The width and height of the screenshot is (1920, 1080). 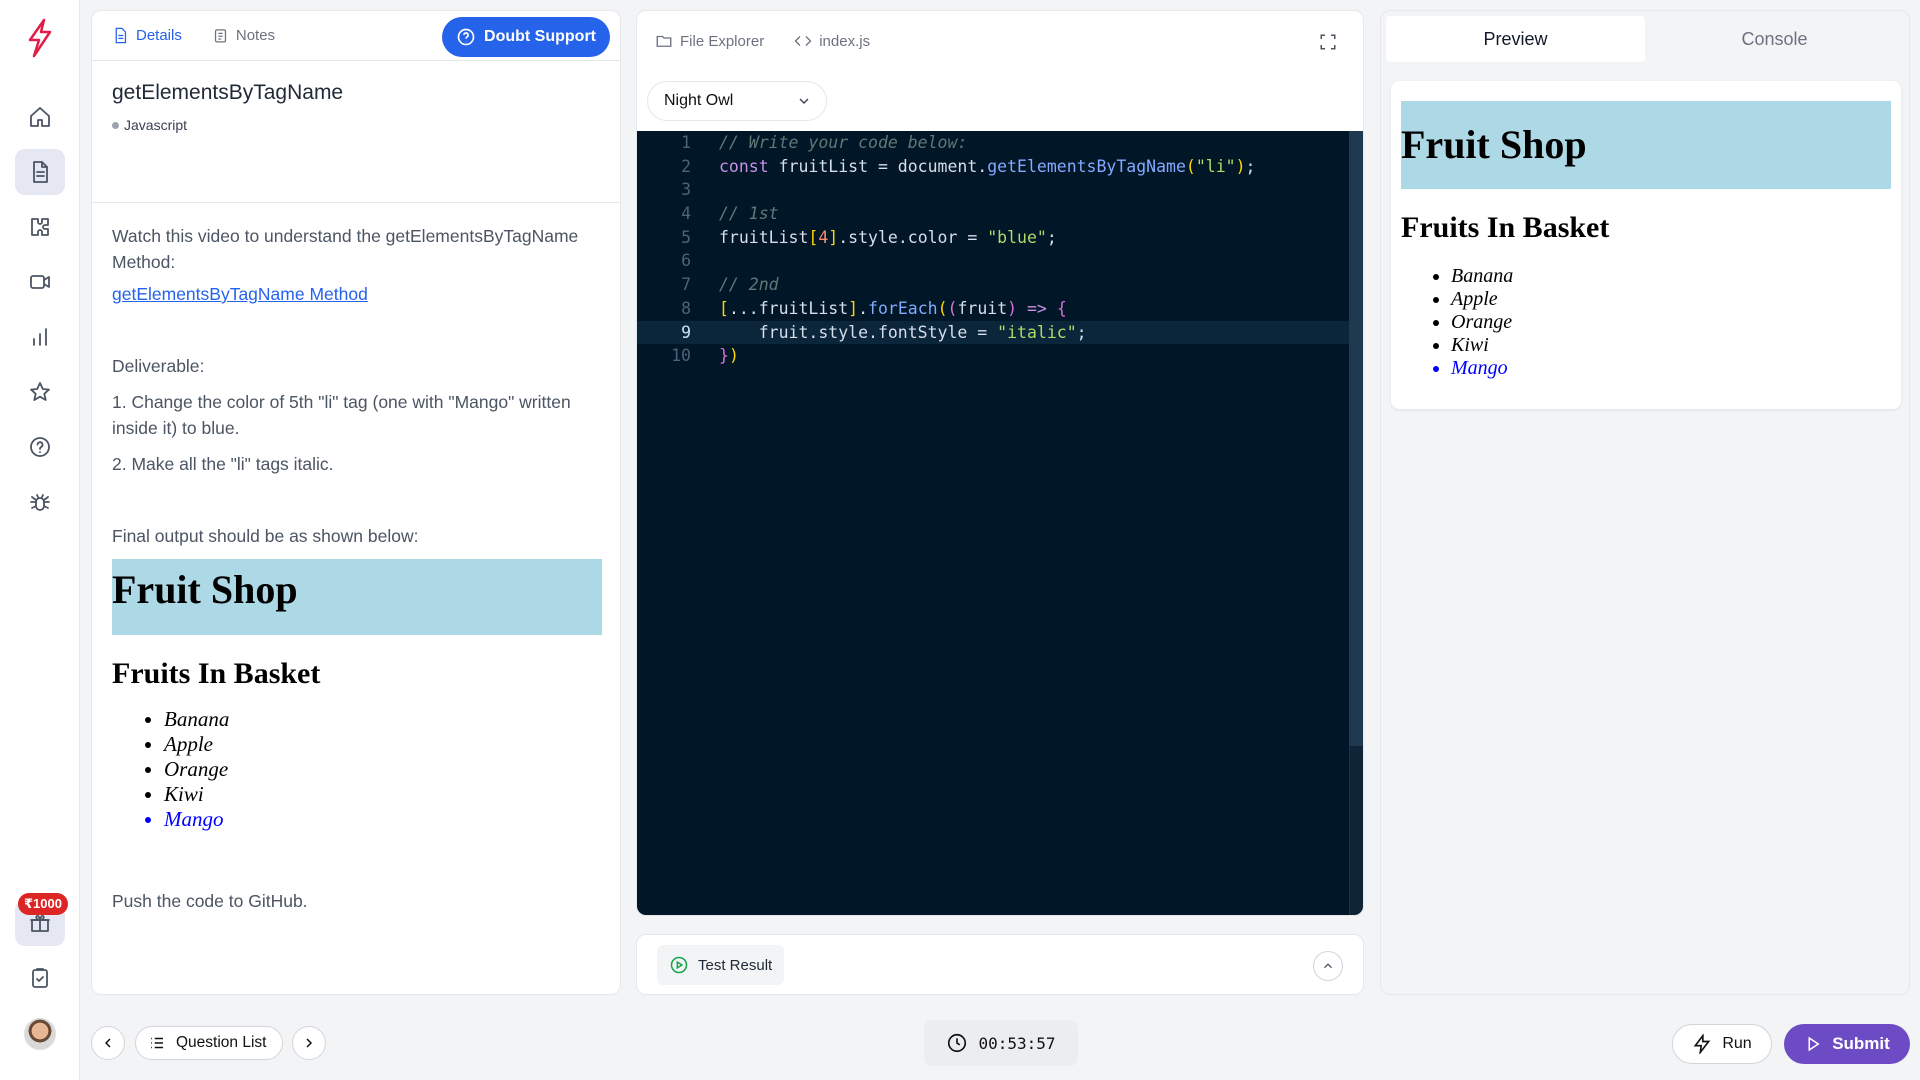 I want to click on tab-details: Details, so click(x=147, y=35).